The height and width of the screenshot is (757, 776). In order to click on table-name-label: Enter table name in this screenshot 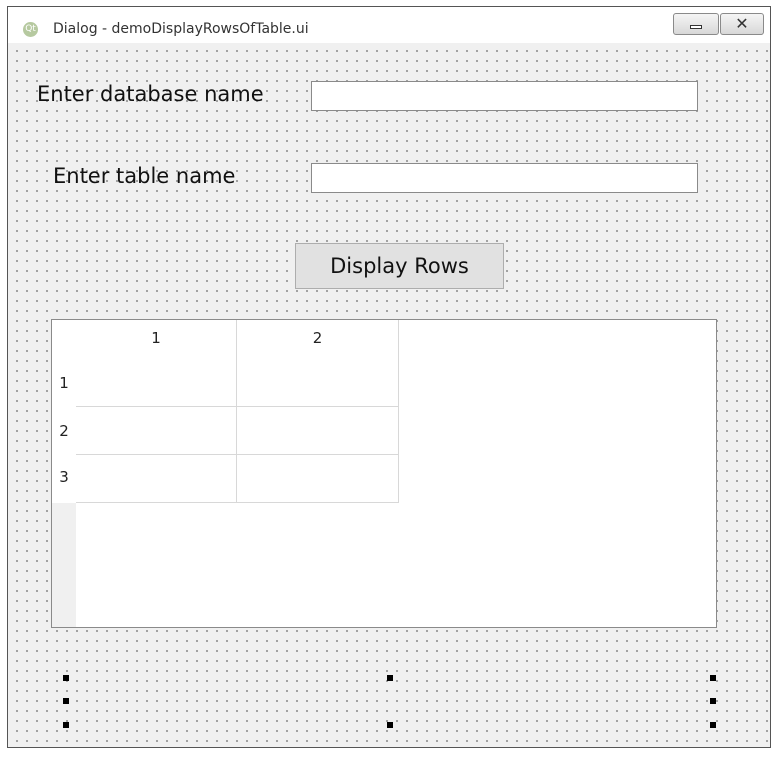, I will do `click(144, 176)`.